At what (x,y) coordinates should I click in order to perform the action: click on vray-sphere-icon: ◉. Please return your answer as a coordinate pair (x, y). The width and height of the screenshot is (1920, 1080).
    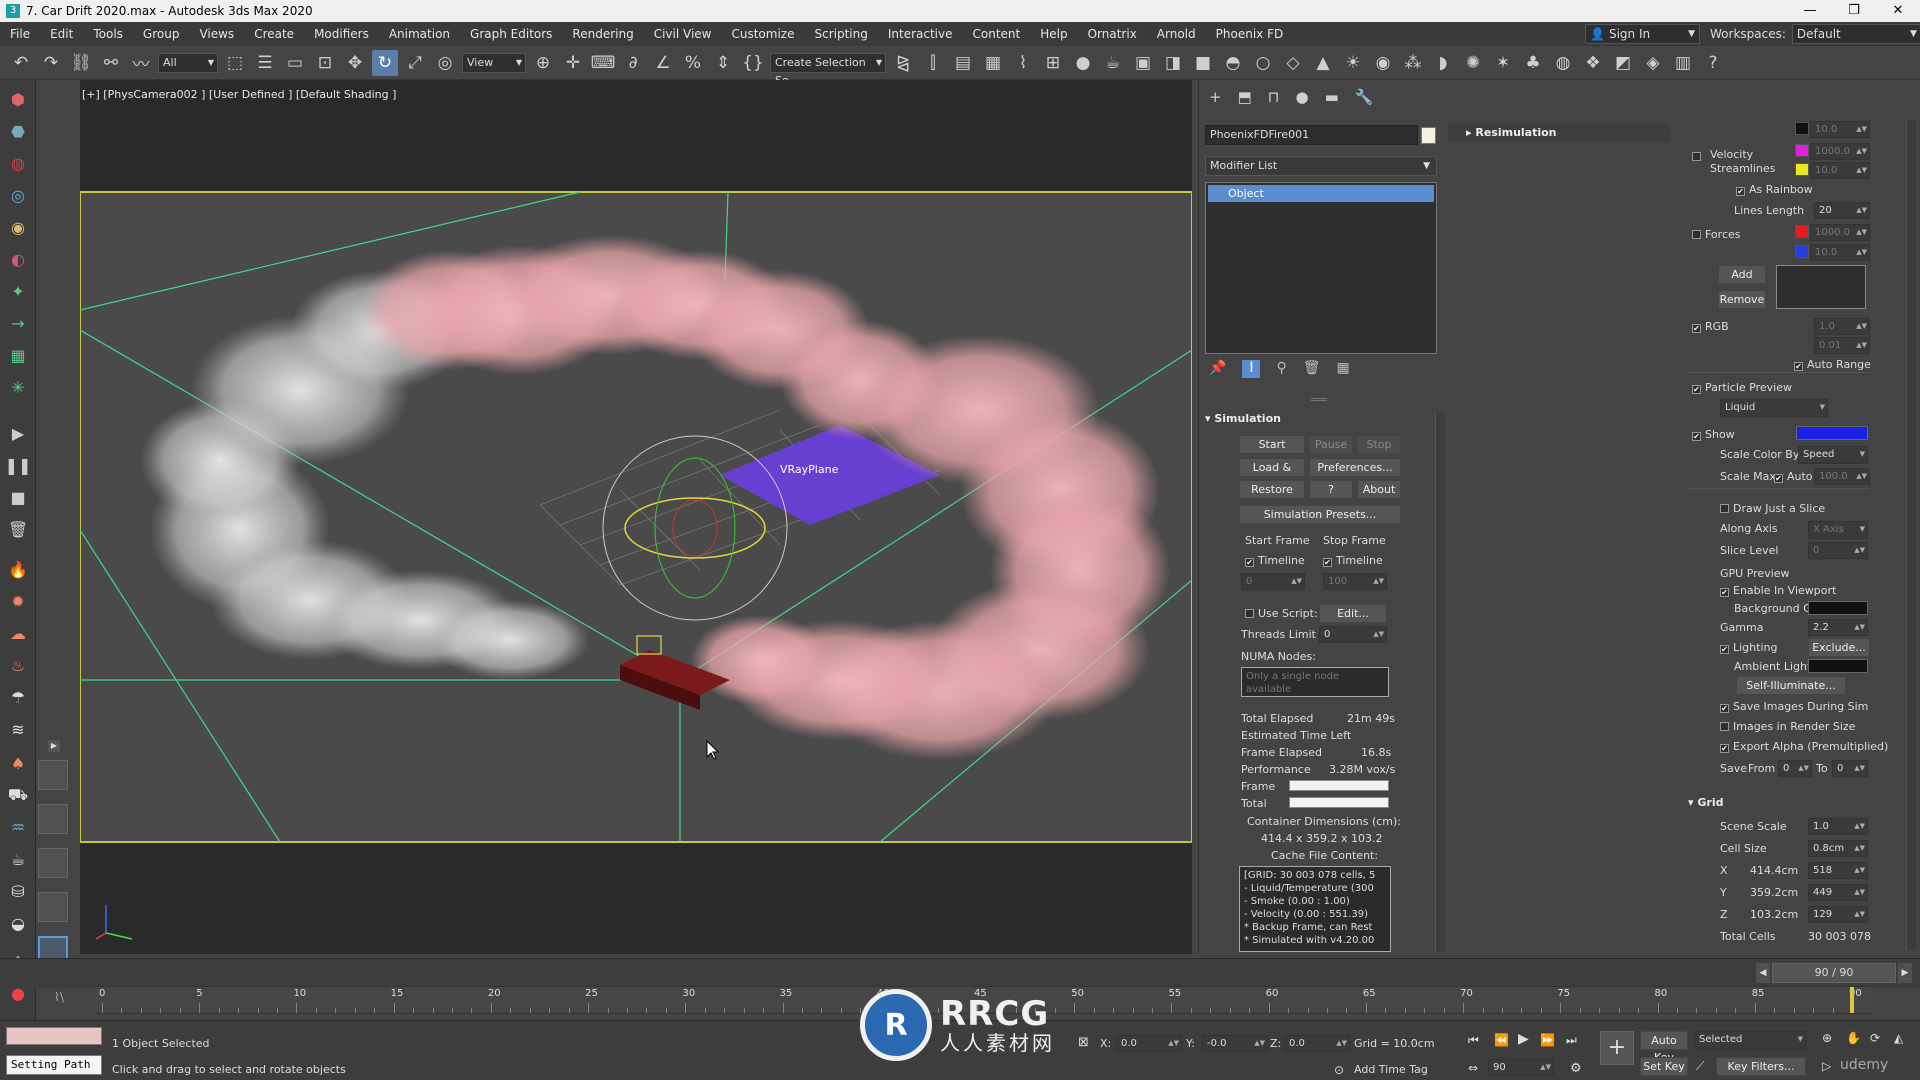
    Looking at the image, I should click on (1383, 63).